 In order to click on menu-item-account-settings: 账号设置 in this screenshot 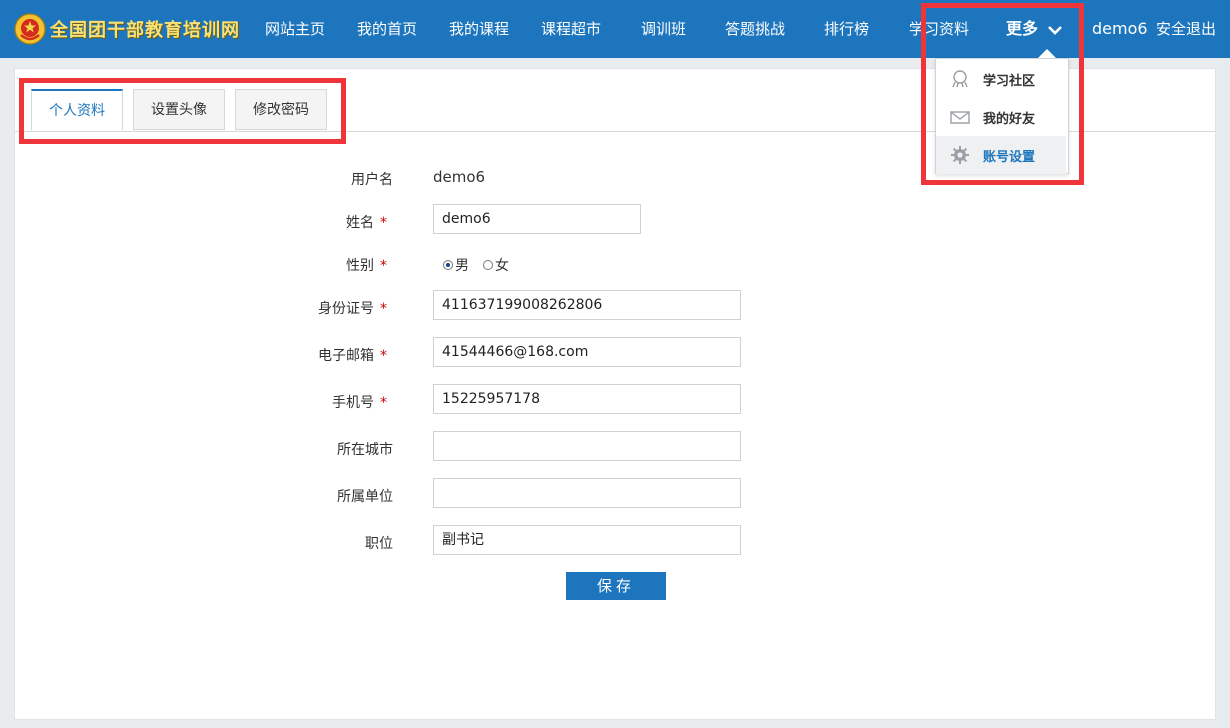, I will do `click(1001, 155)`.